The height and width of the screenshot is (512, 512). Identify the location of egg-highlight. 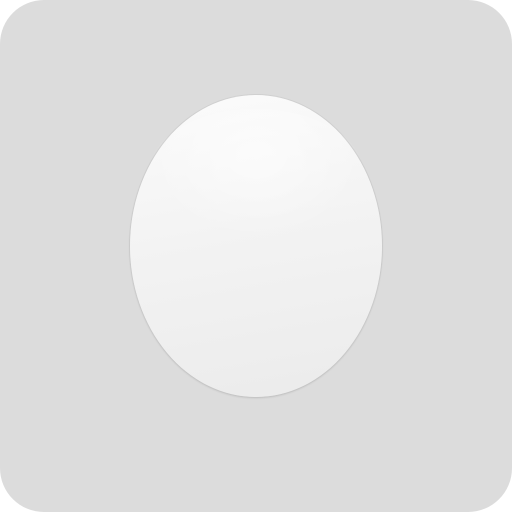
(256, 174).